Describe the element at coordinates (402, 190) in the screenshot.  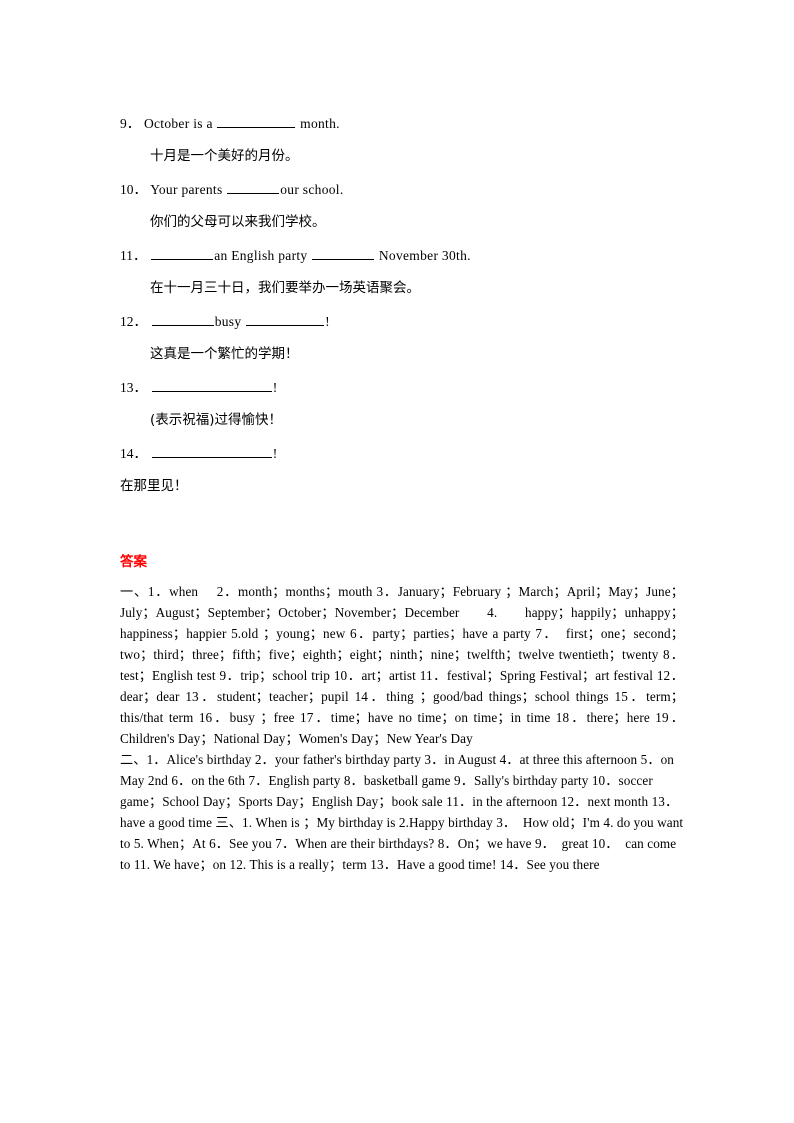
I see `question-english-line: 10． Your parents our school.` at that location.